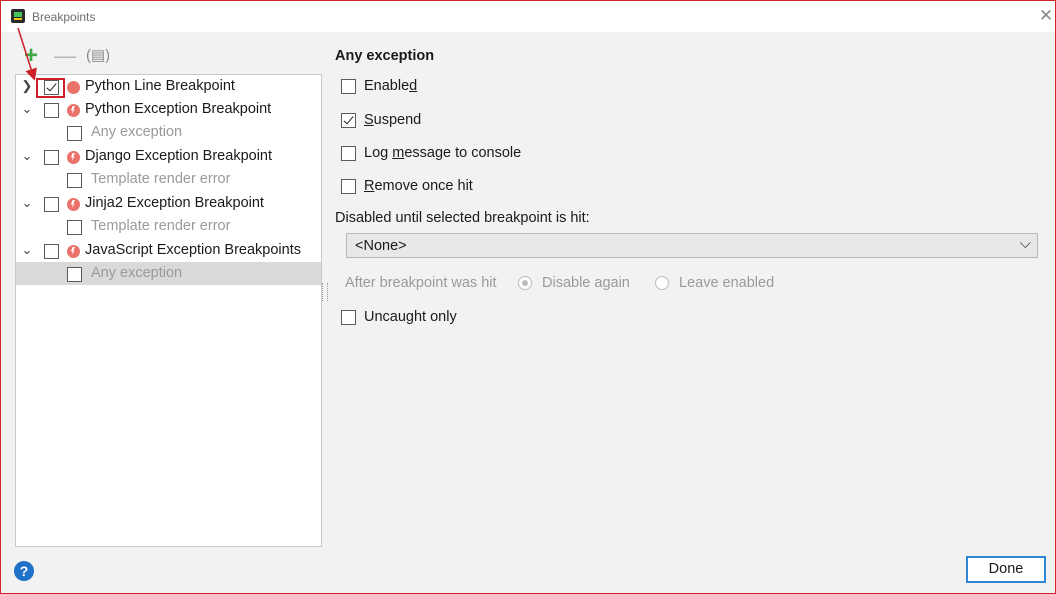 This screenshot has width=1056, height=594. Describe the element at coordinates (348, 317) in the screenshot. I see `uncaught-only-checkbox` at that location.